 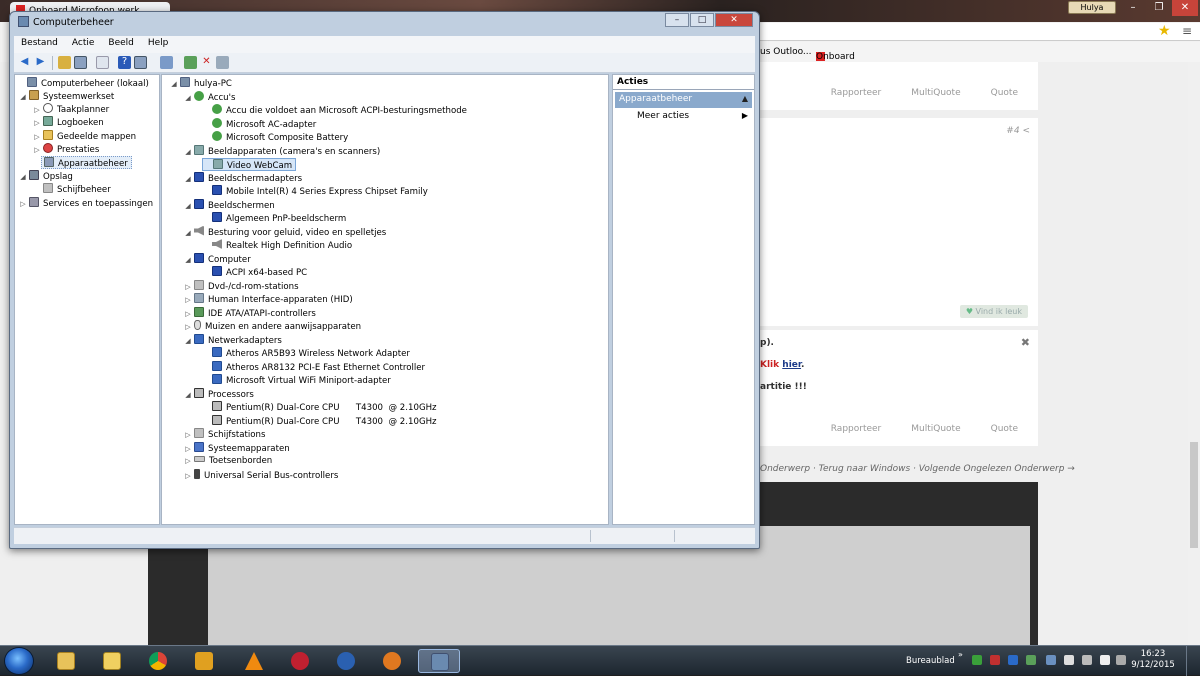 What do you see at coordinates (206, 62) in the screenshot?
I see `uninstall-icon: ✕` at bounding box center [206, 62].